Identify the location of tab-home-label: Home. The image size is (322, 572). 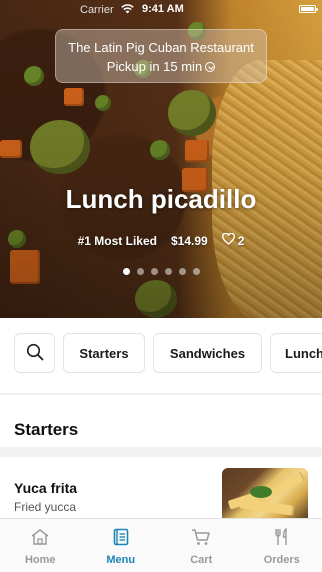
(40, 560).